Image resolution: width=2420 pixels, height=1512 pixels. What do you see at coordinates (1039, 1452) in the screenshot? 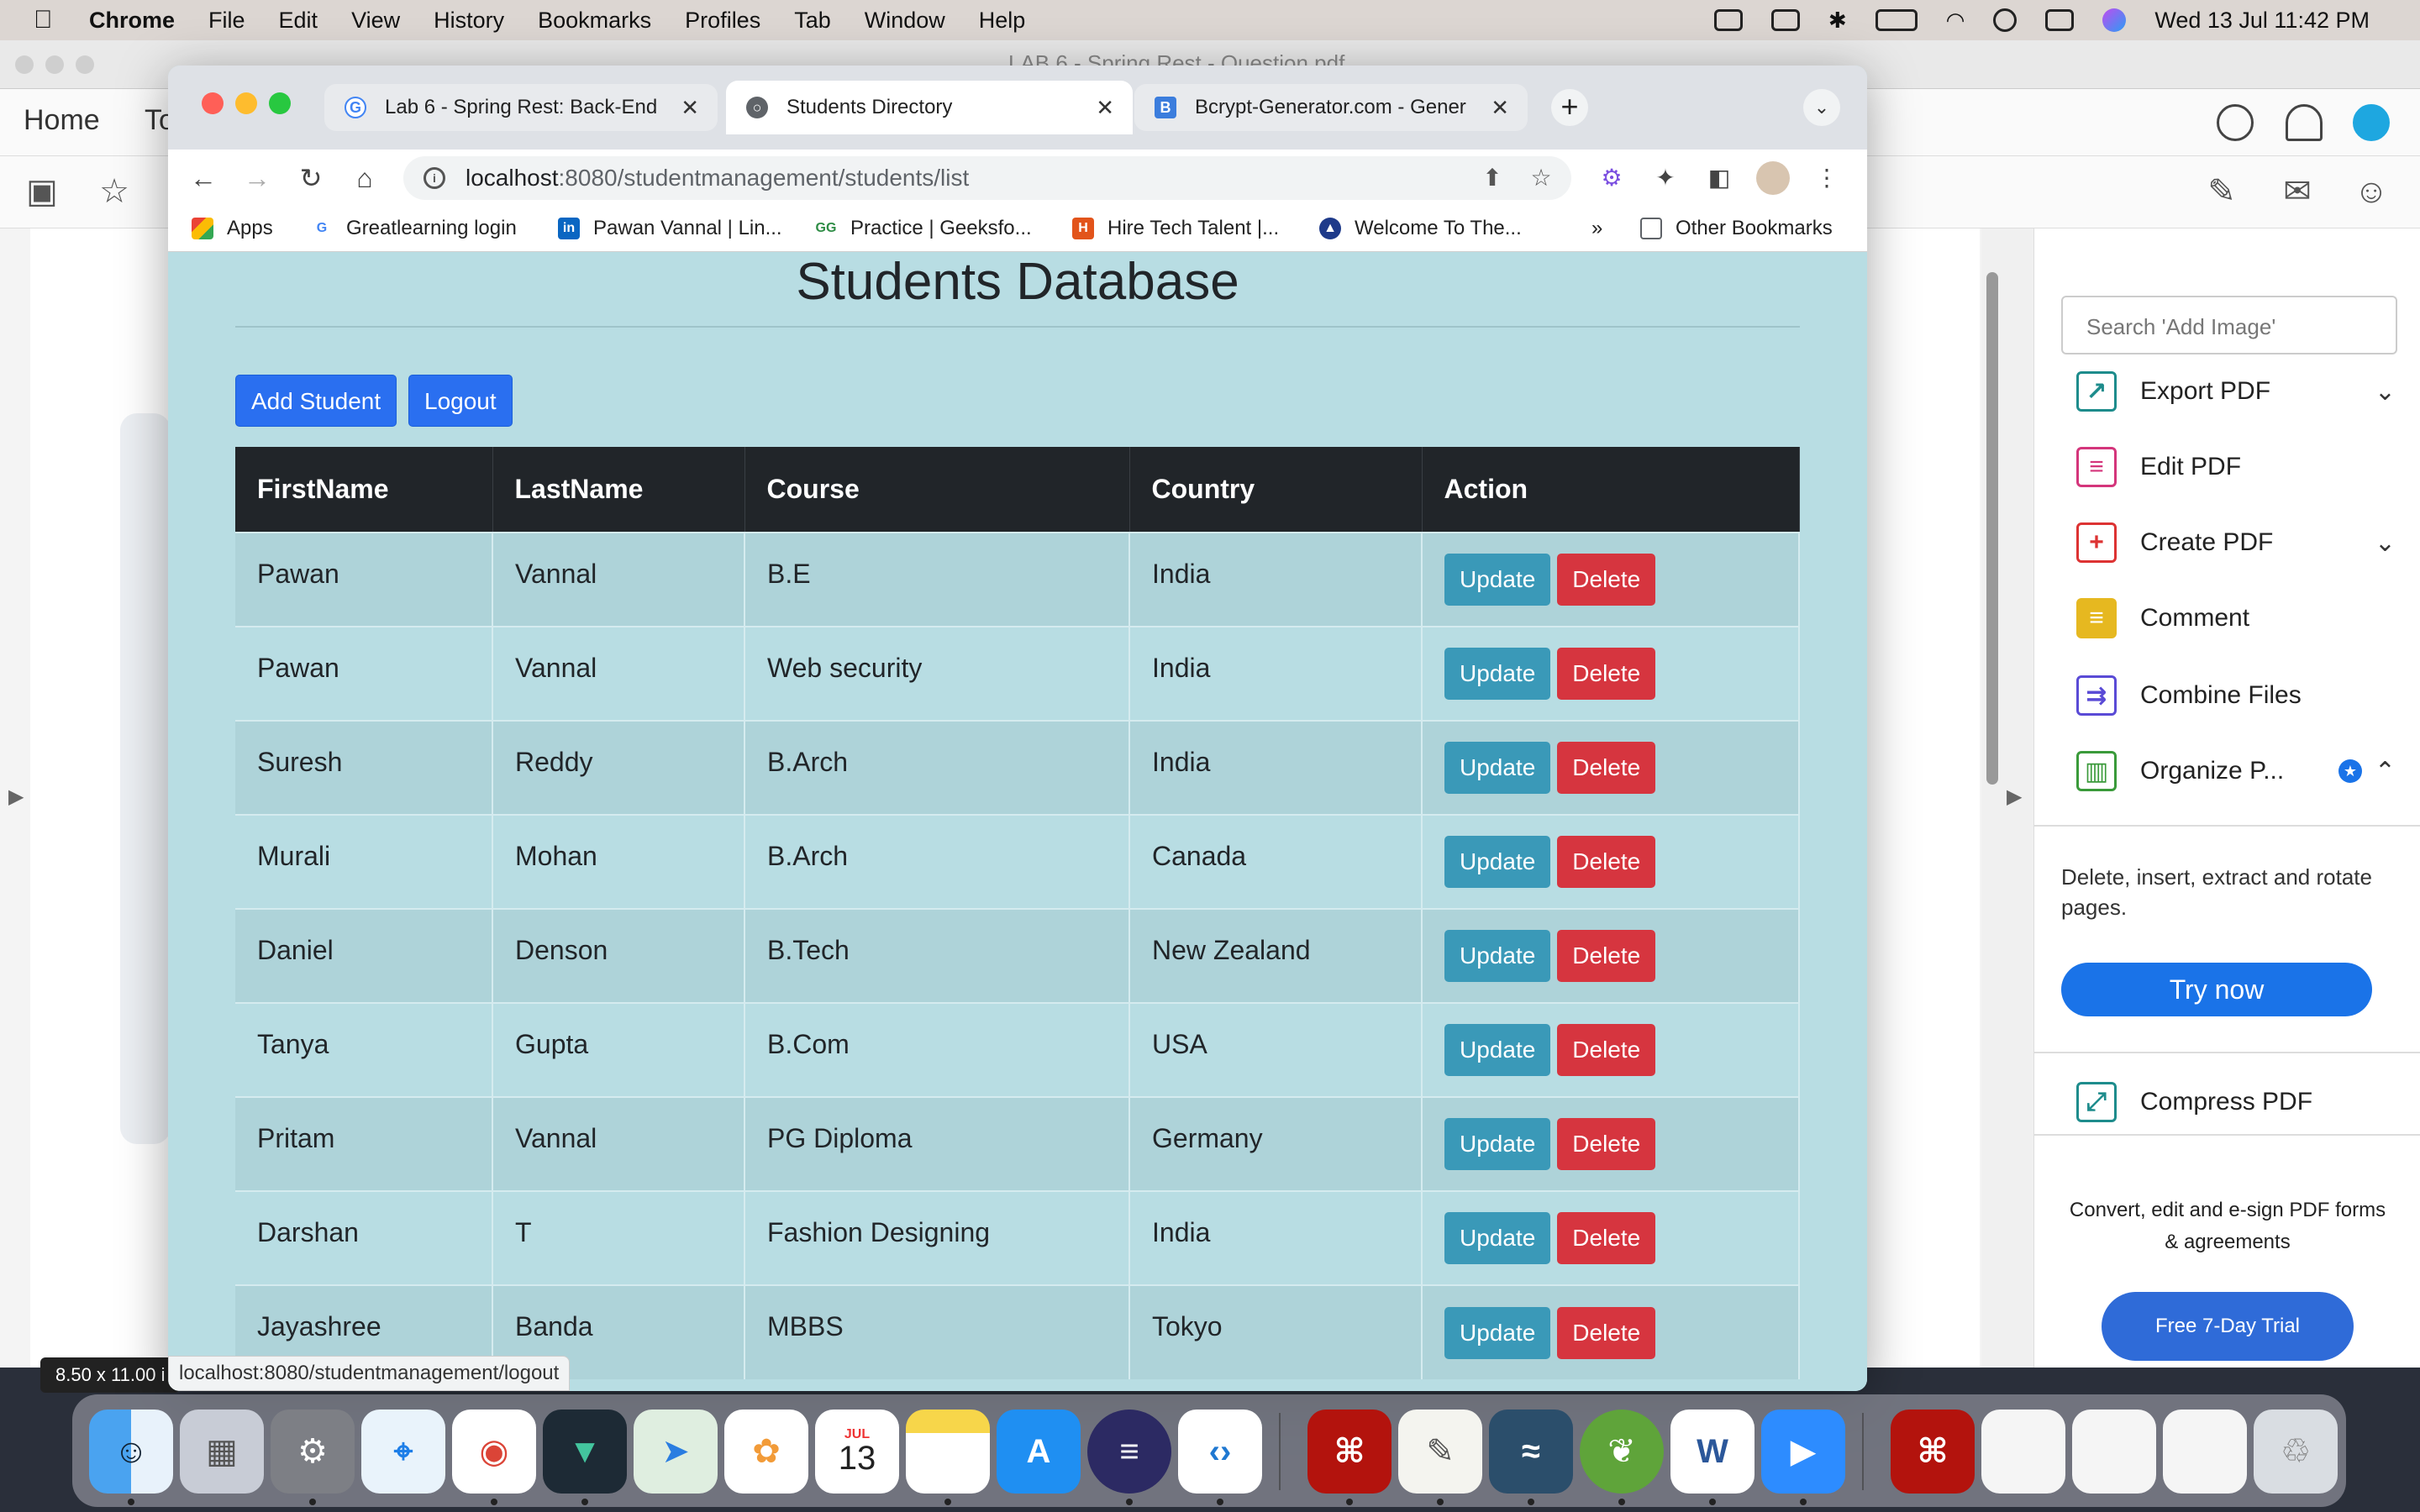
I see `app-store-icon: A` at bounding box center [1039, 1452].